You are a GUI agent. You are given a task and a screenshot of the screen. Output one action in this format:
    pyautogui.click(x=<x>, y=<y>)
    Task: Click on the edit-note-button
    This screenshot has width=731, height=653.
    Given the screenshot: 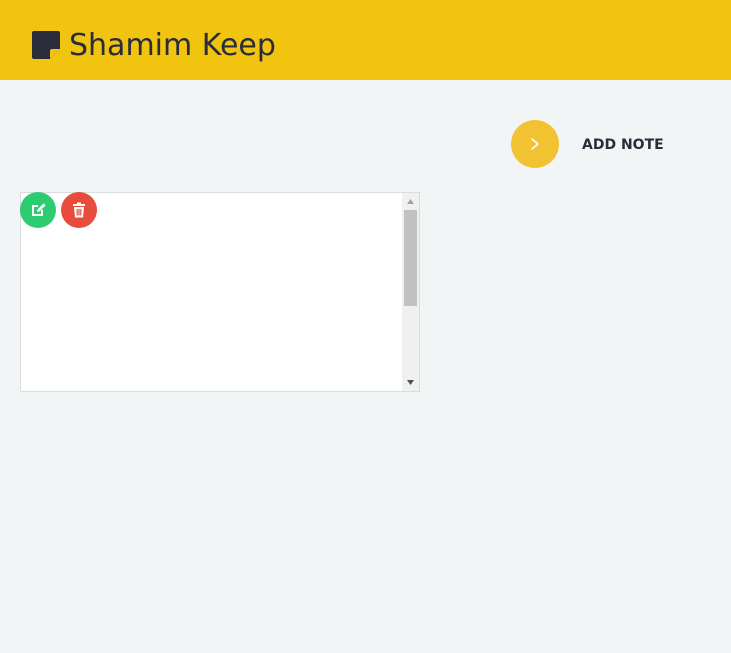 What is the action you would take?
    pyautogui.click(x=38, y=210)
    